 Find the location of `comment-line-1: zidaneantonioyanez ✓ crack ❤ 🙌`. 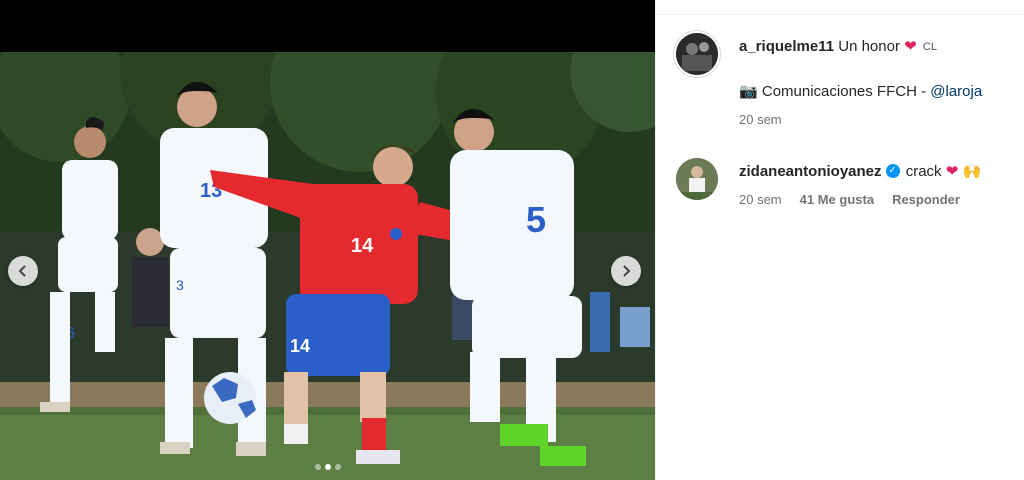

comment-line-1: zidaneantonioyanez ✓ crack ❤ 🙌 is located at coordinates (881, 172).